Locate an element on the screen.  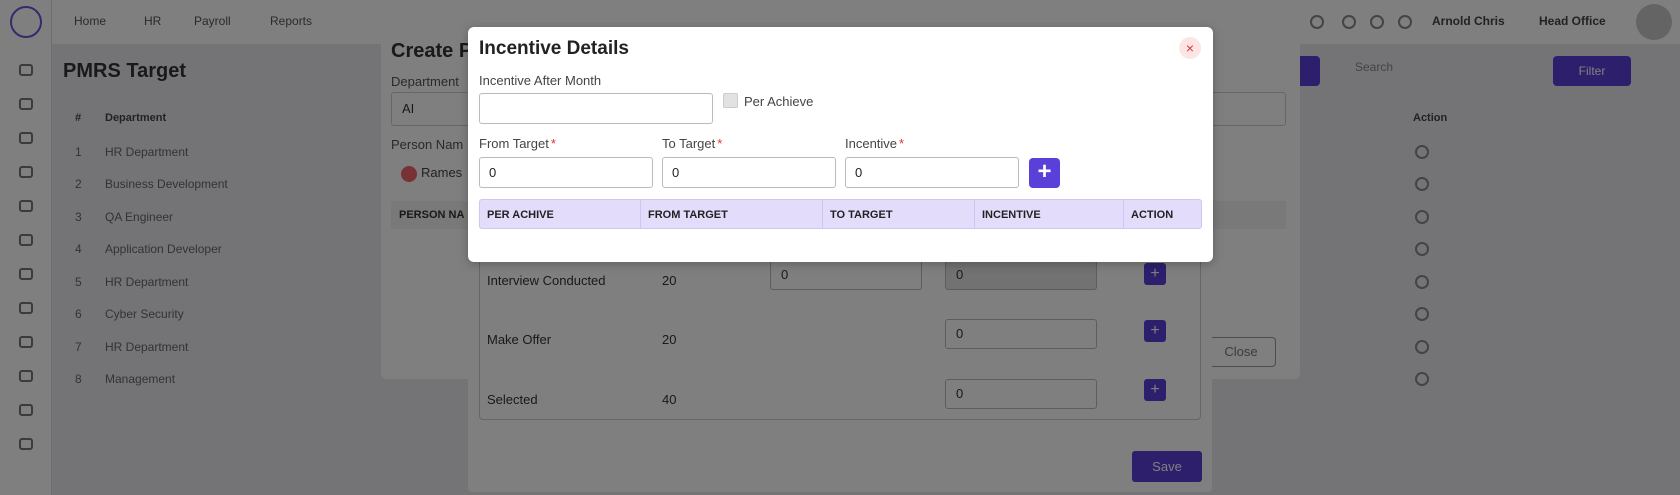
column-to-target: TO TARGET is located at coordinates (861, 215).